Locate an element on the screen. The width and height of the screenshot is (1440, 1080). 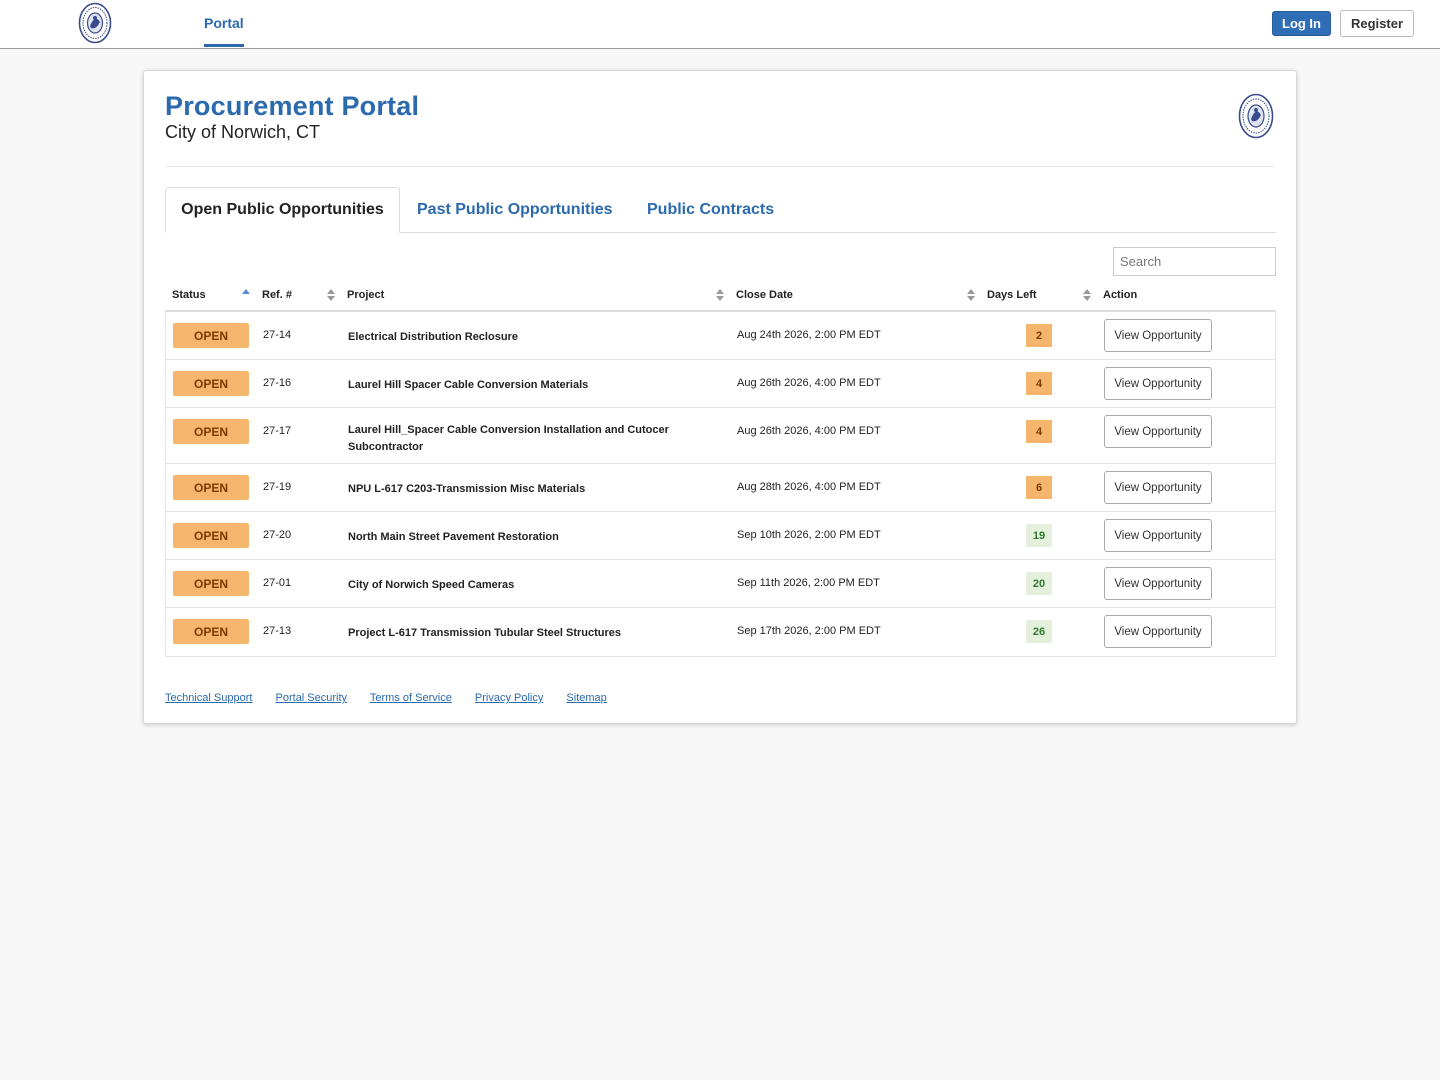
days-left-badge: 19 is located at coordinates (1039, 535).